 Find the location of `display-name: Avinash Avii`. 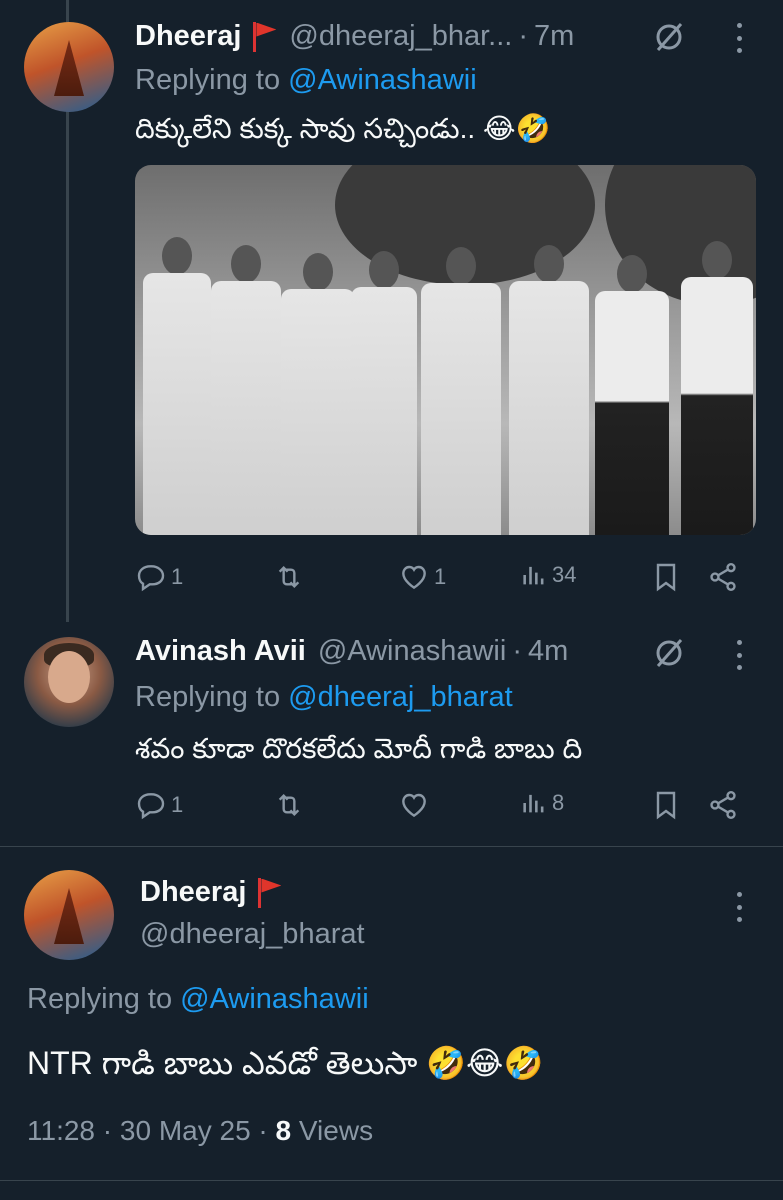

display-name: Avinash Avii is located at coordinates (220, 651).